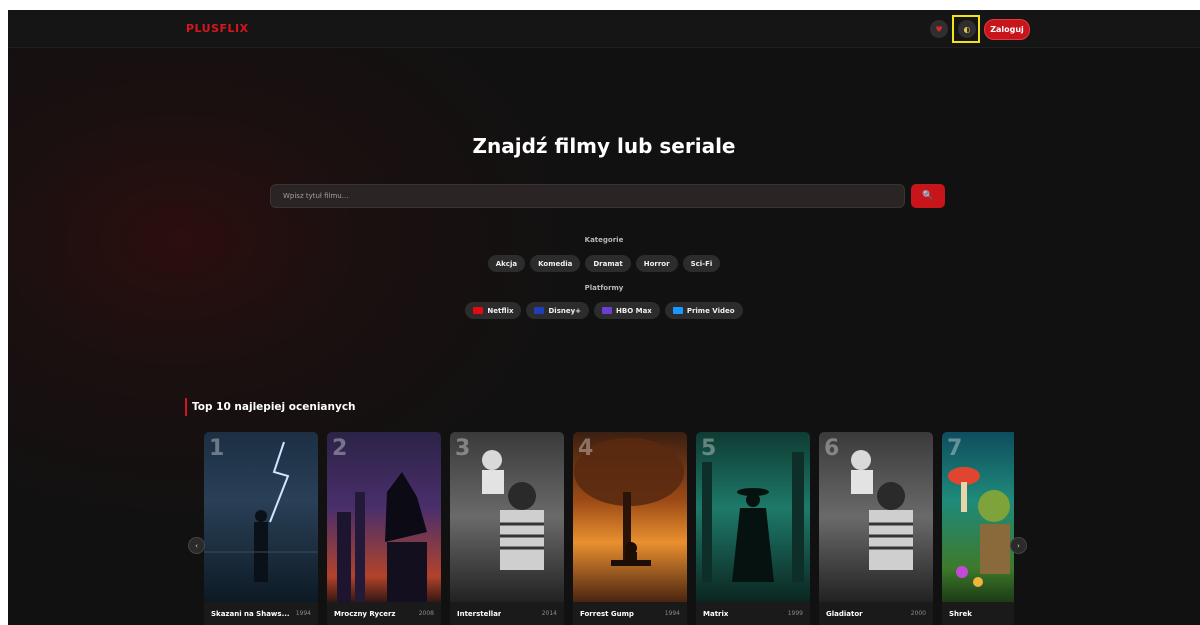 This screenshot has height=625, width=1200. What do you see at coordinates (753, 613) in the screenshot?
I see `card-footer: Matrix 1999` at bounding box center [753, 613].